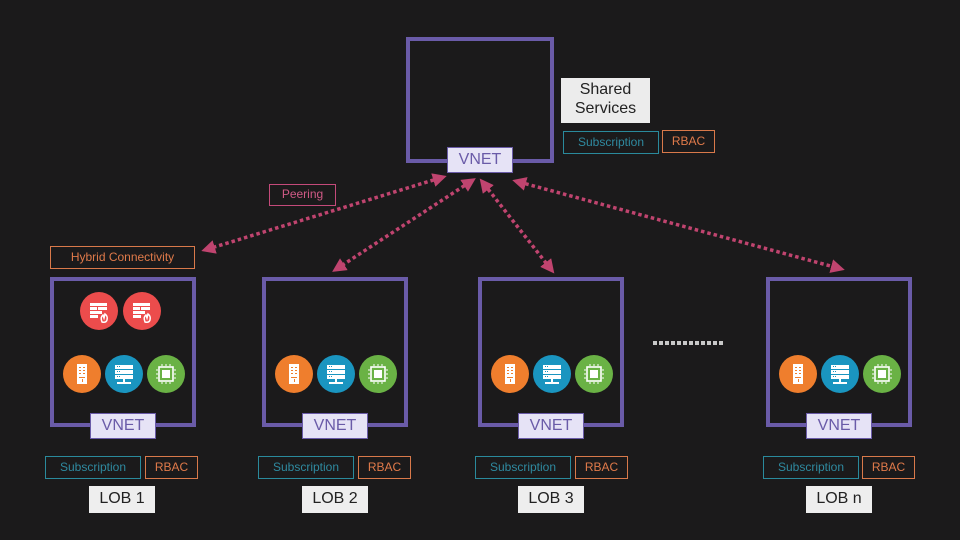  What do you see at coordinates (122, 257) in the screenshot?
I see `hybrid-connectivity-label: Hybrid Connectivity` at bounding box center [122, 257].